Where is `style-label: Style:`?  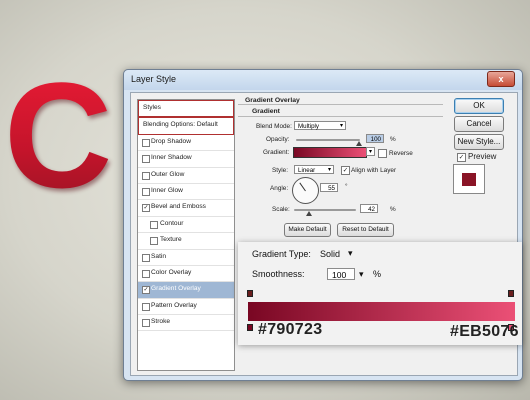
style-label: Style: is located at coordinates (280, 170).